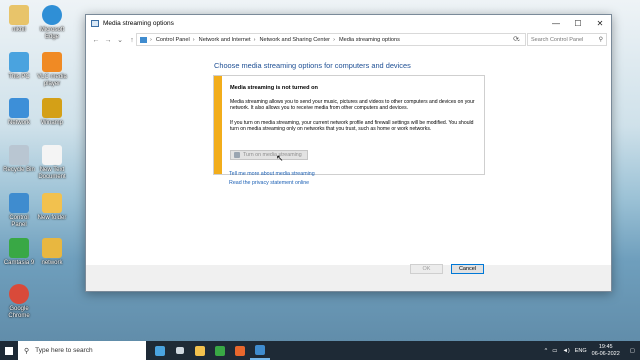 The height and width of the screenshot is (360, 640). I want to click on windows-logo-icon, so click(9, 350).